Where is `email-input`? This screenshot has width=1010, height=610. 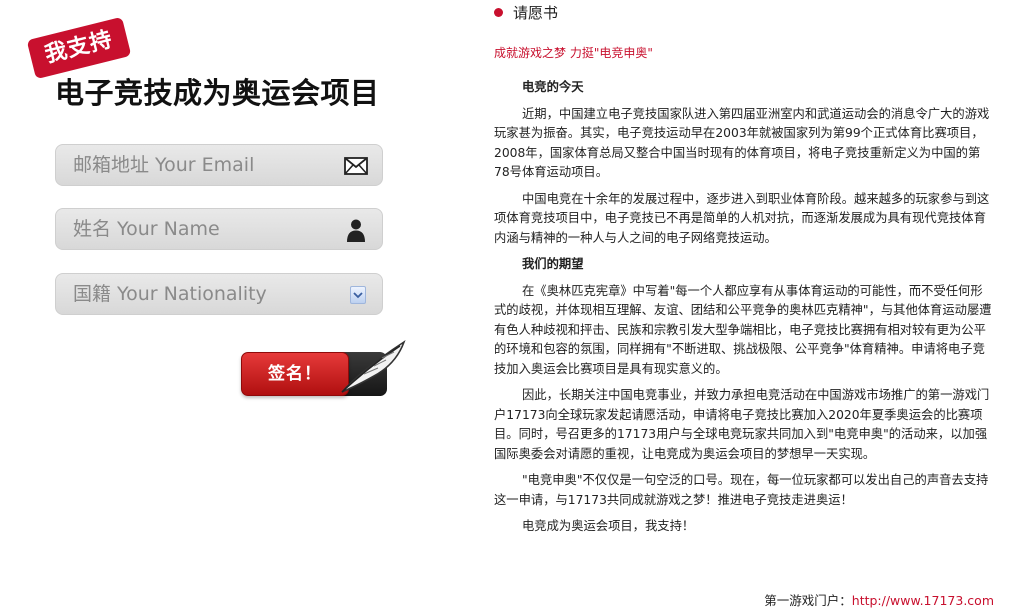
email-input is located at coordinates (199, 165).